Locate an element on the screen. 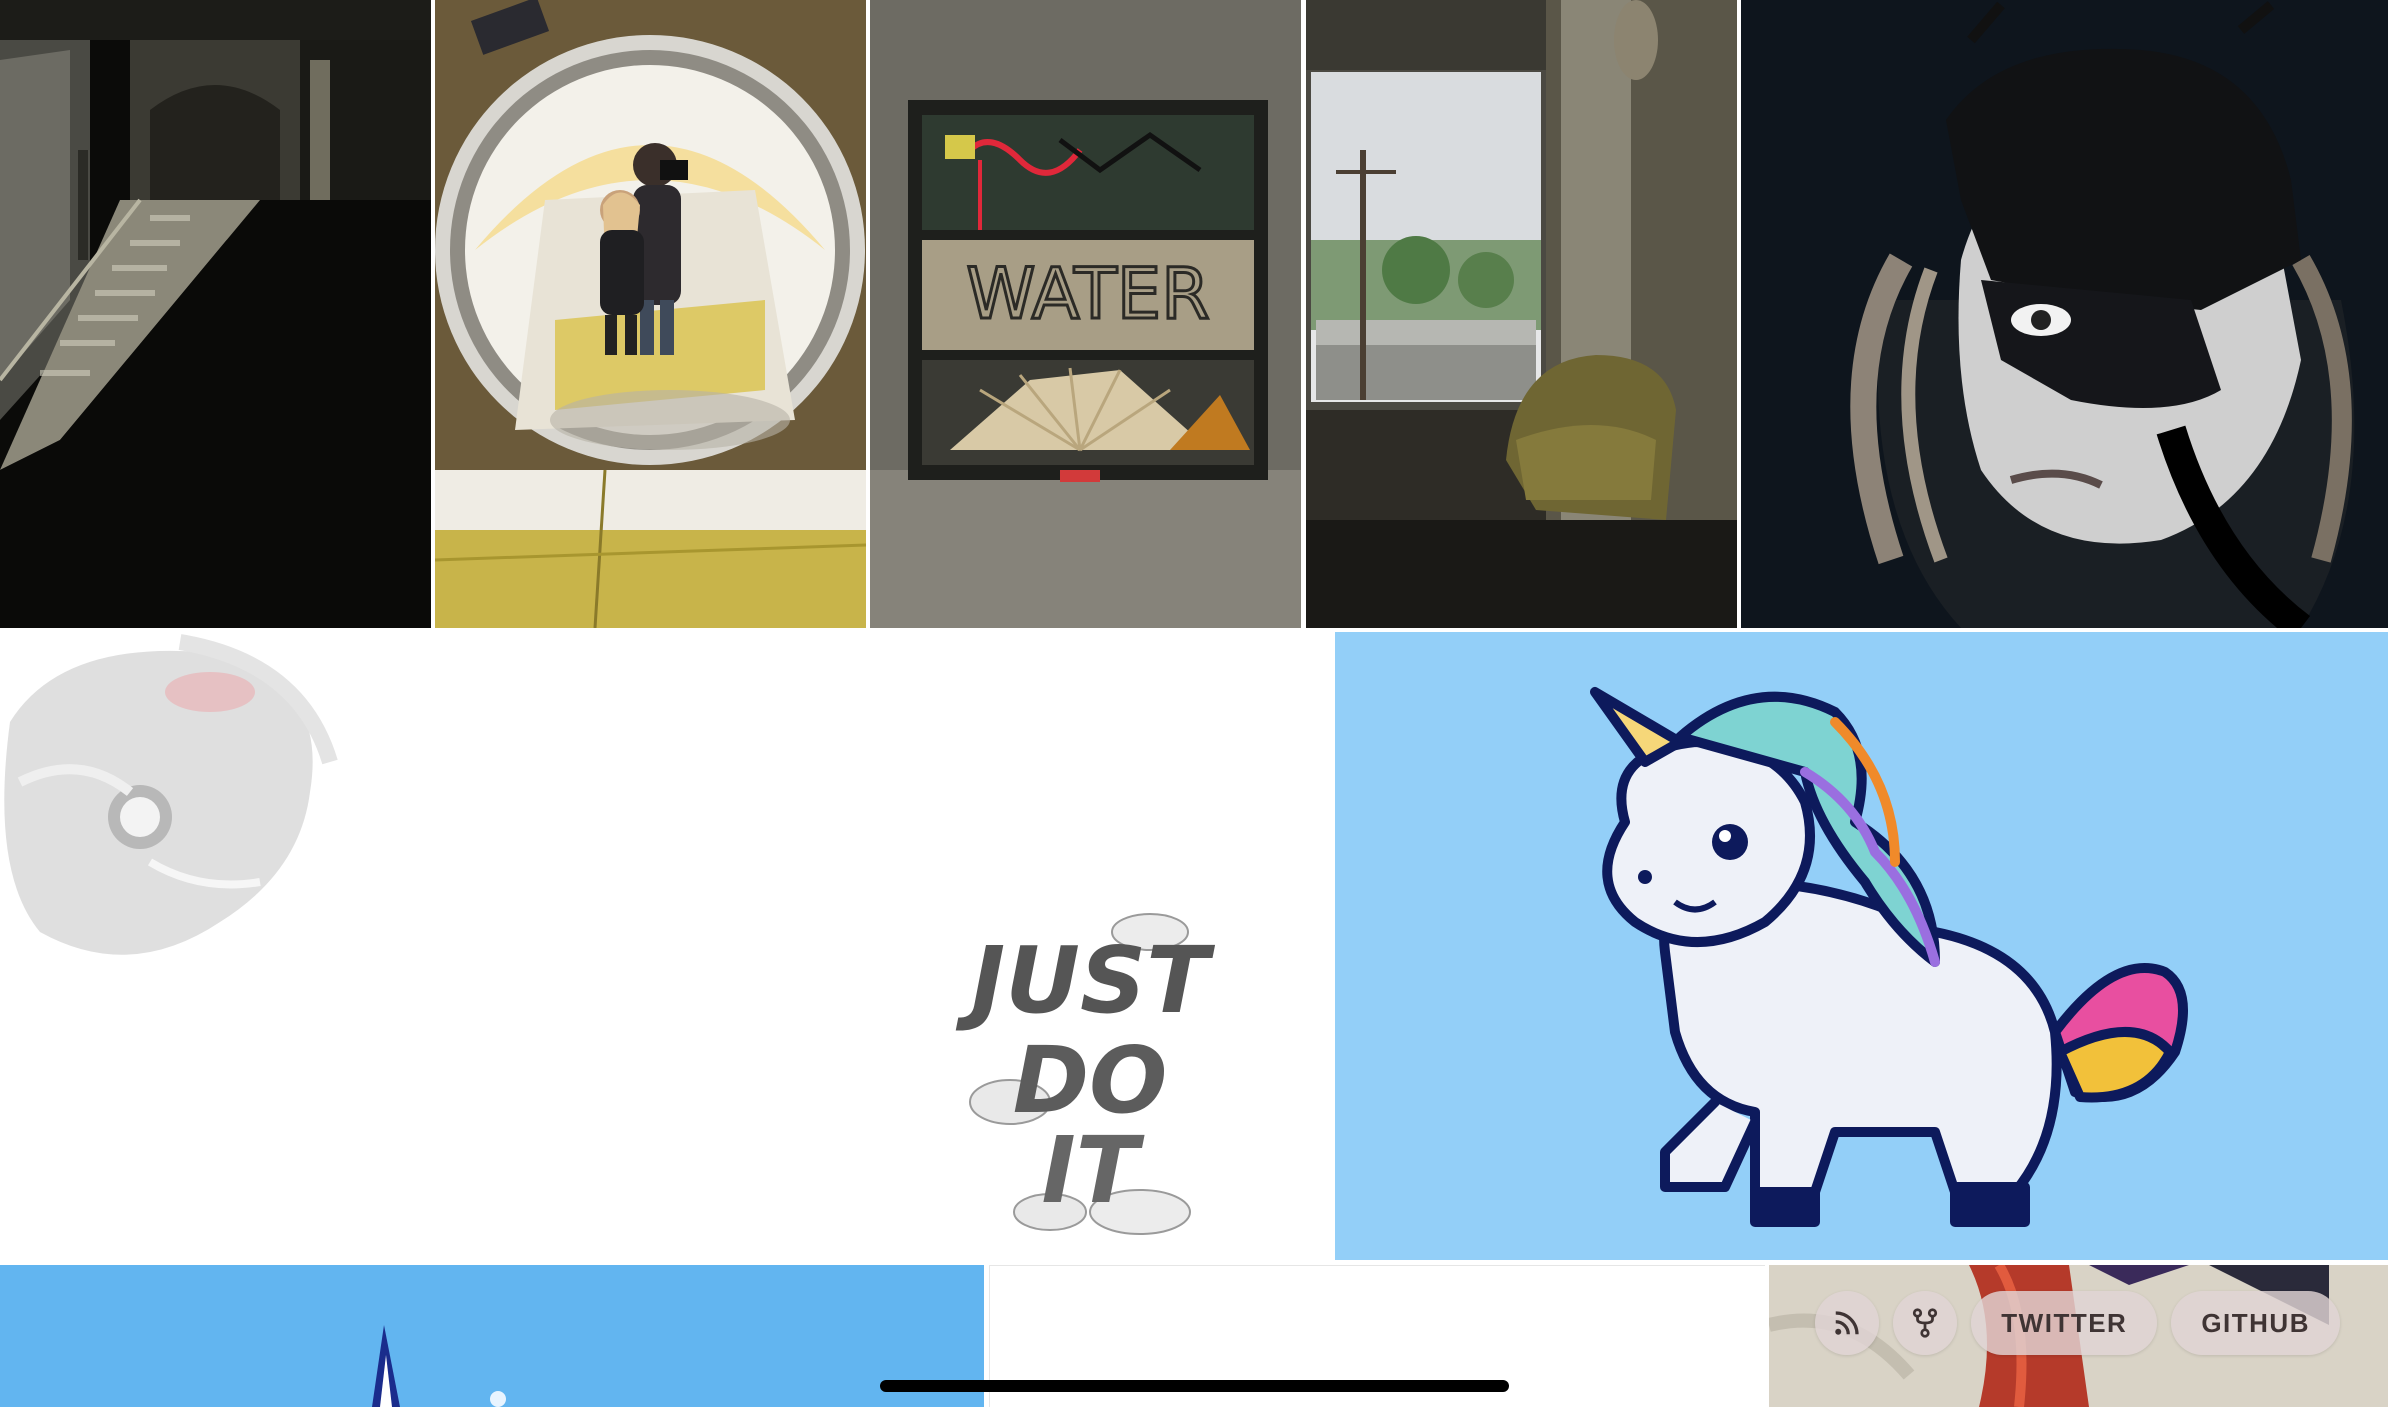 The height and width of the screenshot is (1407, 2388). gallery-tile-hotel-window is located at coordinates (1521, 314).